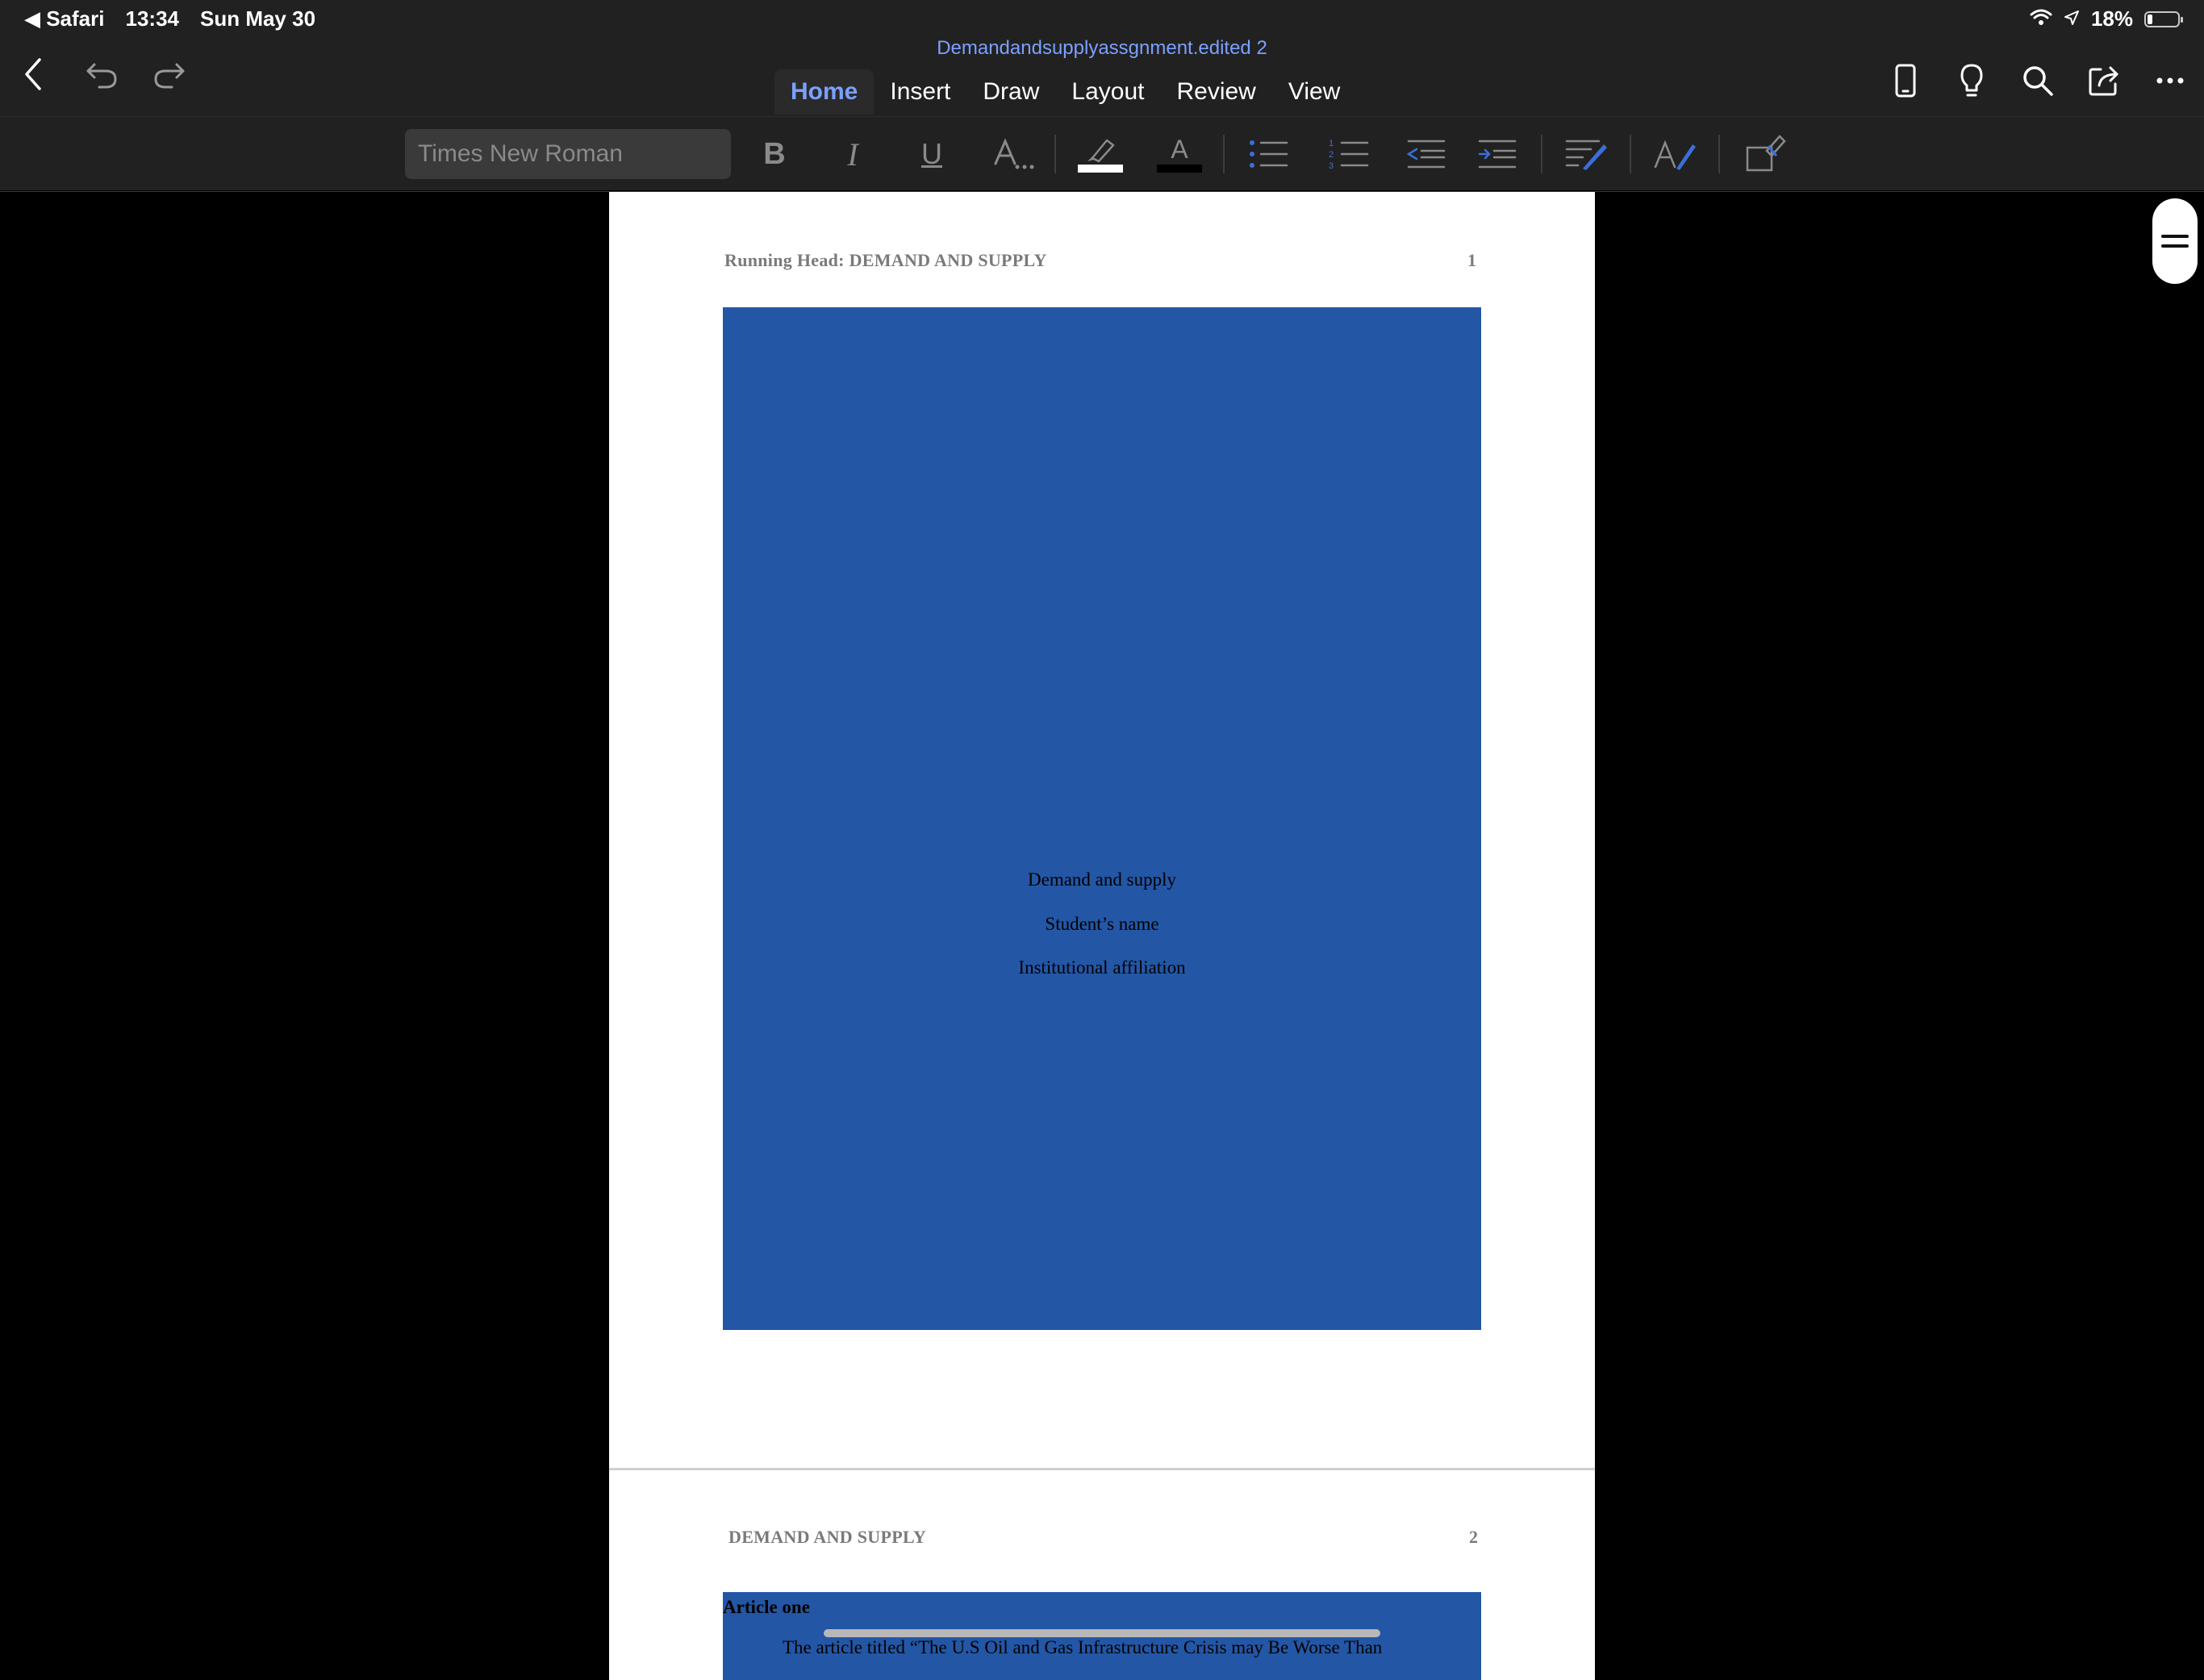 The width and height of the screenshot is (2204, 1680). What do you see at coordinates (774, 154) in the screenshot?
I see `bold-button: B` at bounding box center [774, 154].